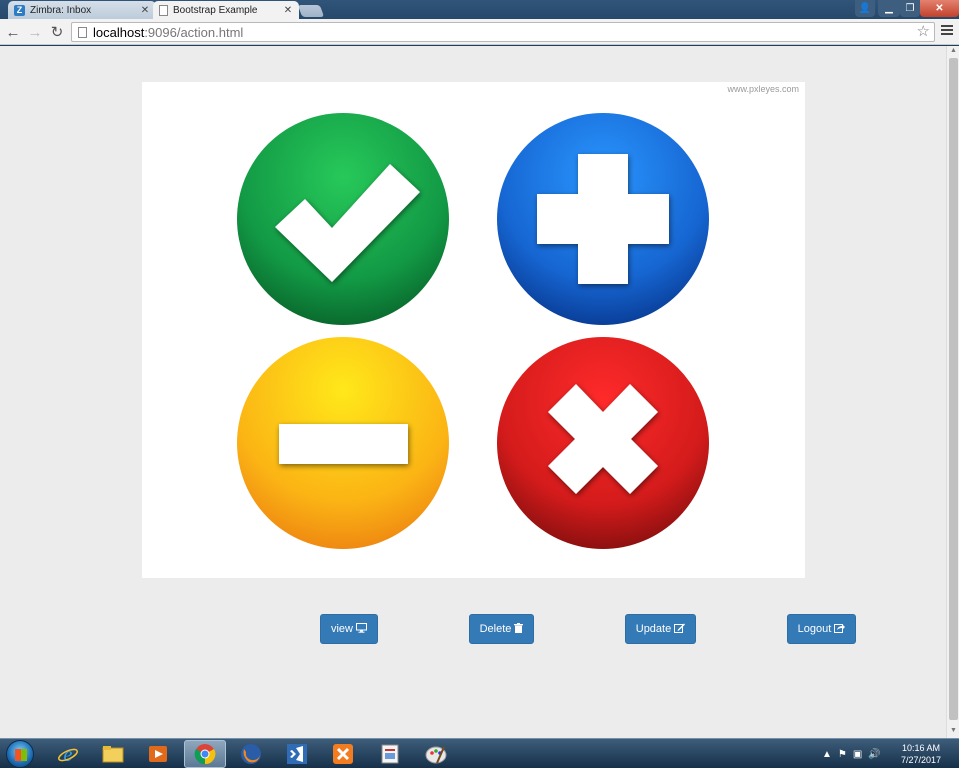 This screenshot has height=768, width=959. What do you see at coordinates (215, 10) in the screenshot?
I see `tab-label: Bootstrap Example` at bounding box center [215, 10].